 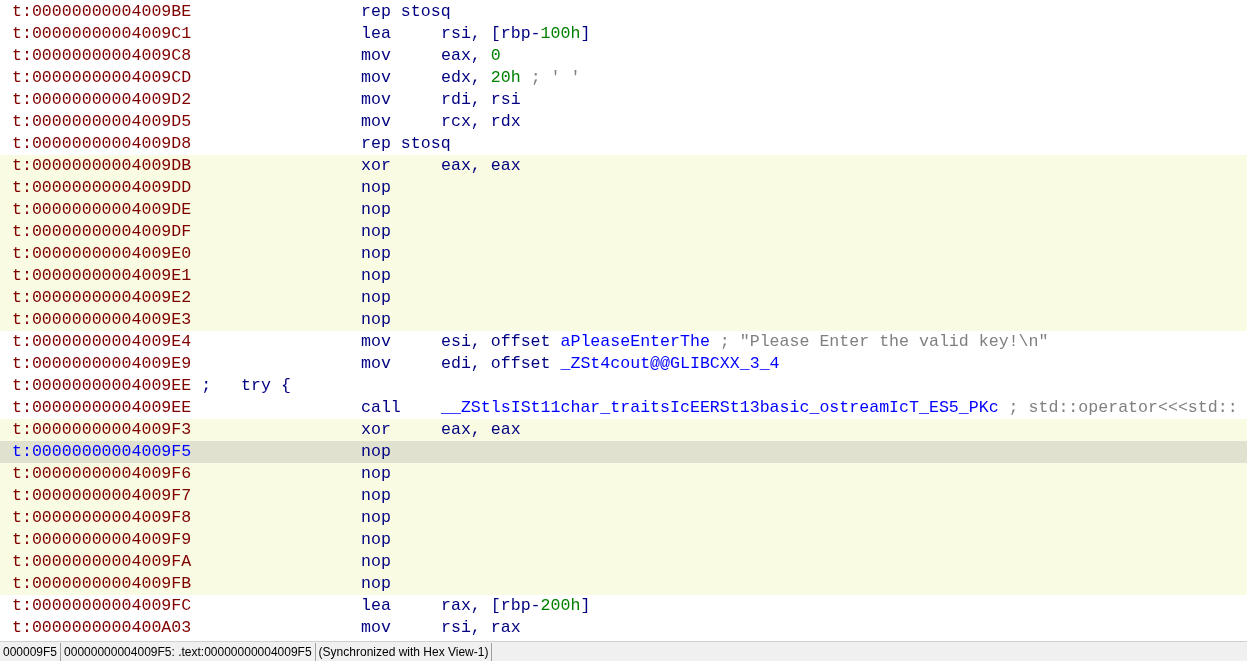 I want to click on address: t:00000000004009C1, so click(x=102, y=33).